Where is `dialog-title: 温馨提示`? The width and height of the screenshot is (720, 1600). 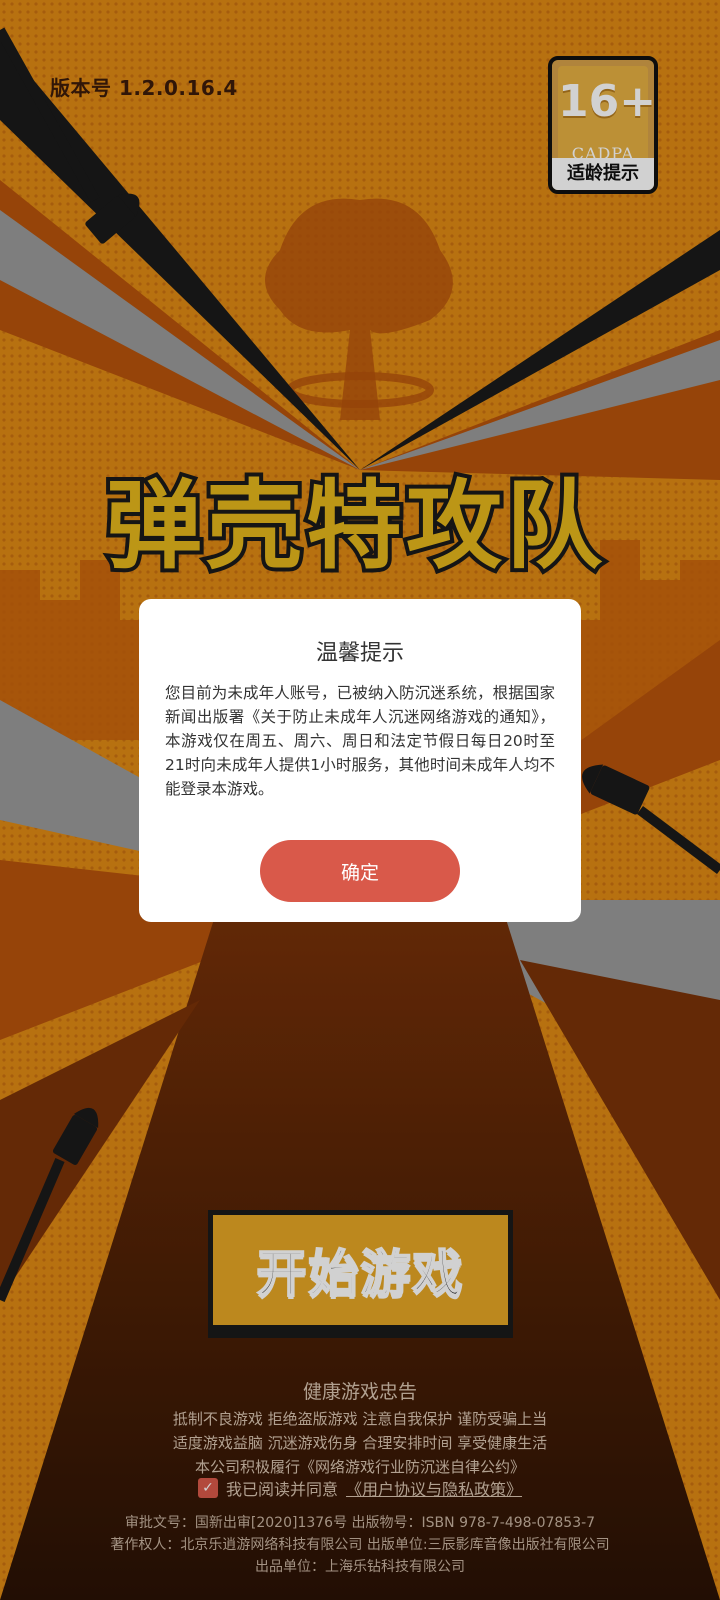
dialog-title: 温馨提示 is located at coordinates (359, 653).